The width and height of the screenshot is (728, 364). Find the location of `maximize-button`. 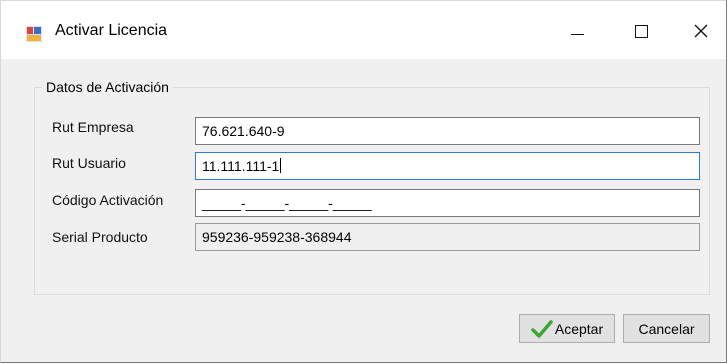

maximize-button is located at coordinates (641, 31).